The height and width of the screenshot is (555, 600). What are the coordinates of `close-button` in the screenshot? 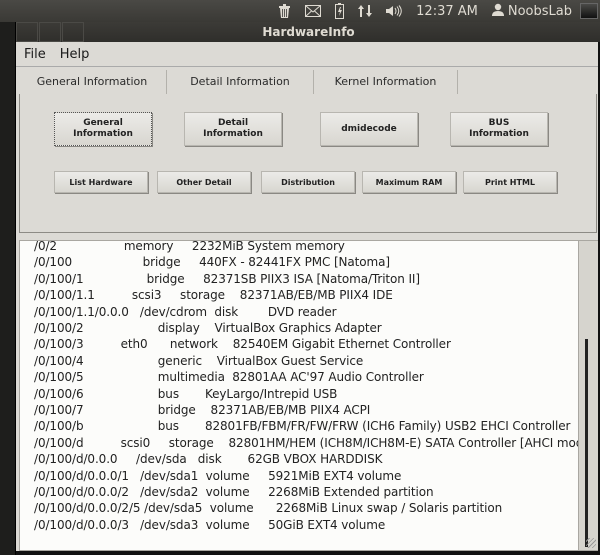 It's located at (27, 32).